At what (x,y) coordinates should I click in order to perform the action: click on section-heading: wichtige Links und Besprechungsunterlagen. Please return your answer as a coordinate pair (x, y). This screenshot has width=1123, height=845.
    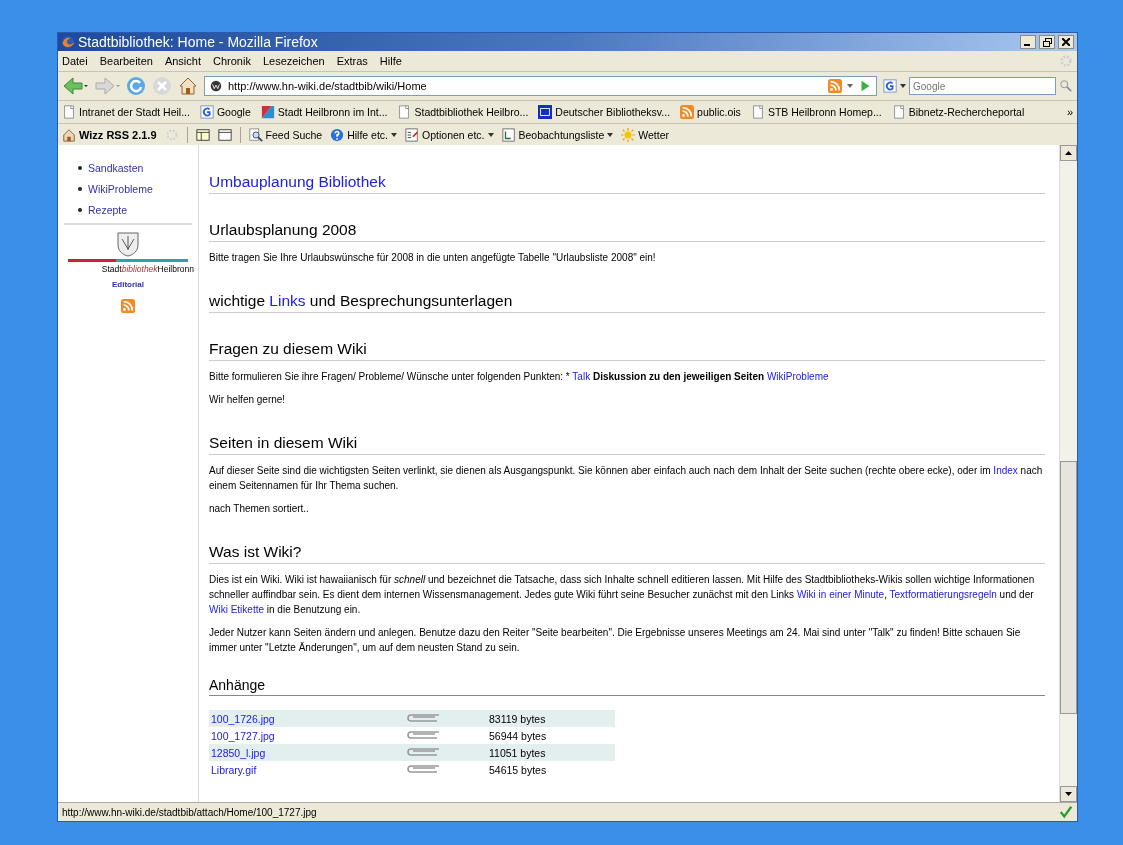
    Looking at the image, I should click on (627, 302).